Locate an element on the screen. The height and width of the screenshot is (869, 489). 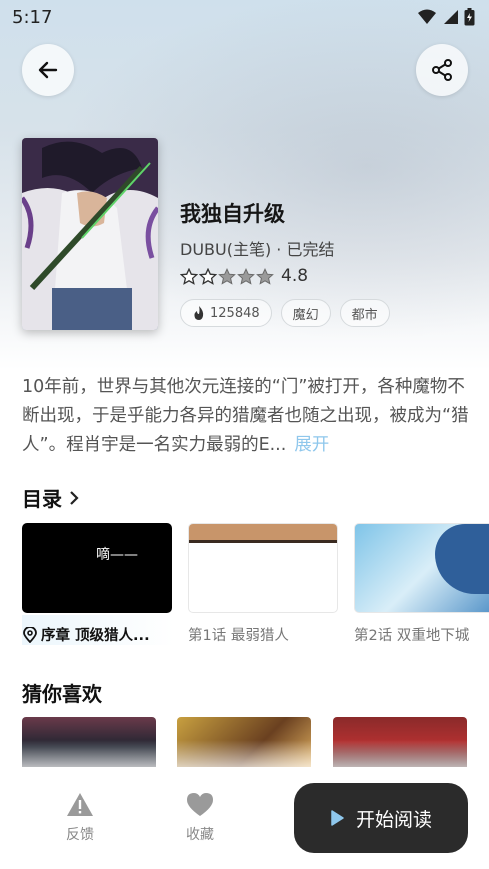
recommend-header: 猜你喜欢 is located at coordinates (62, 692).